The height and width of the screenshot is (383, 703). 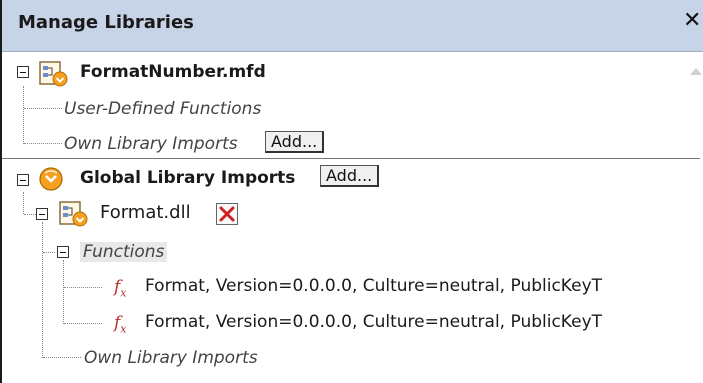 What do you see at coordinates (145, 213) in the screenshot?
I see `dll-name-label: Format.dll` at bounding box center [145, 213].